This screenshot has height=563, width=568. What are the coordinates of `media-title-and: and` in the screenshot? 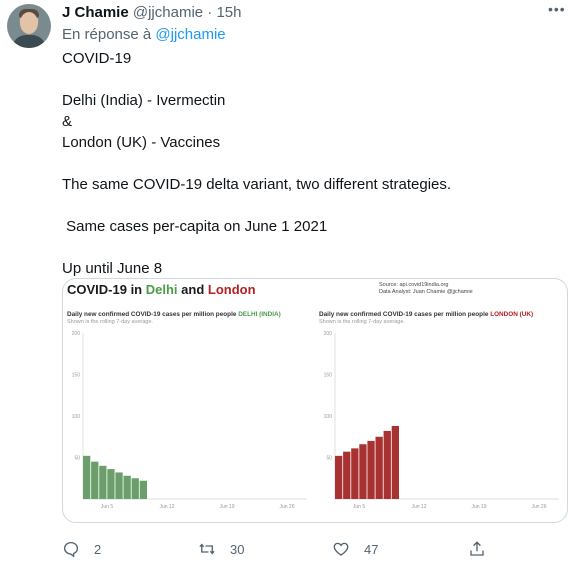 It's located at (192, 289).